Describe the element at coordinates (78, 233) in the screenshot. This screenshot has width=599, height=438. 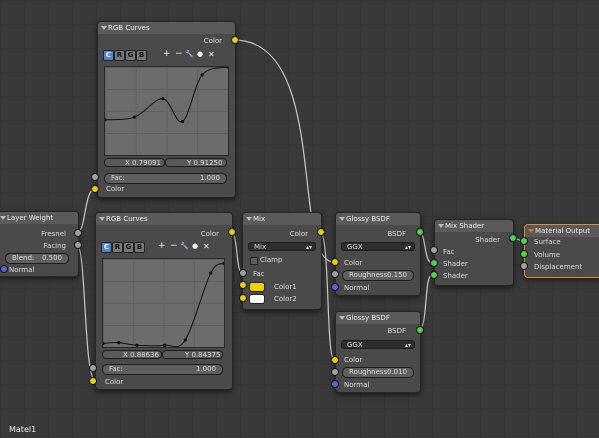
I see `fresnel-socket` at that location.